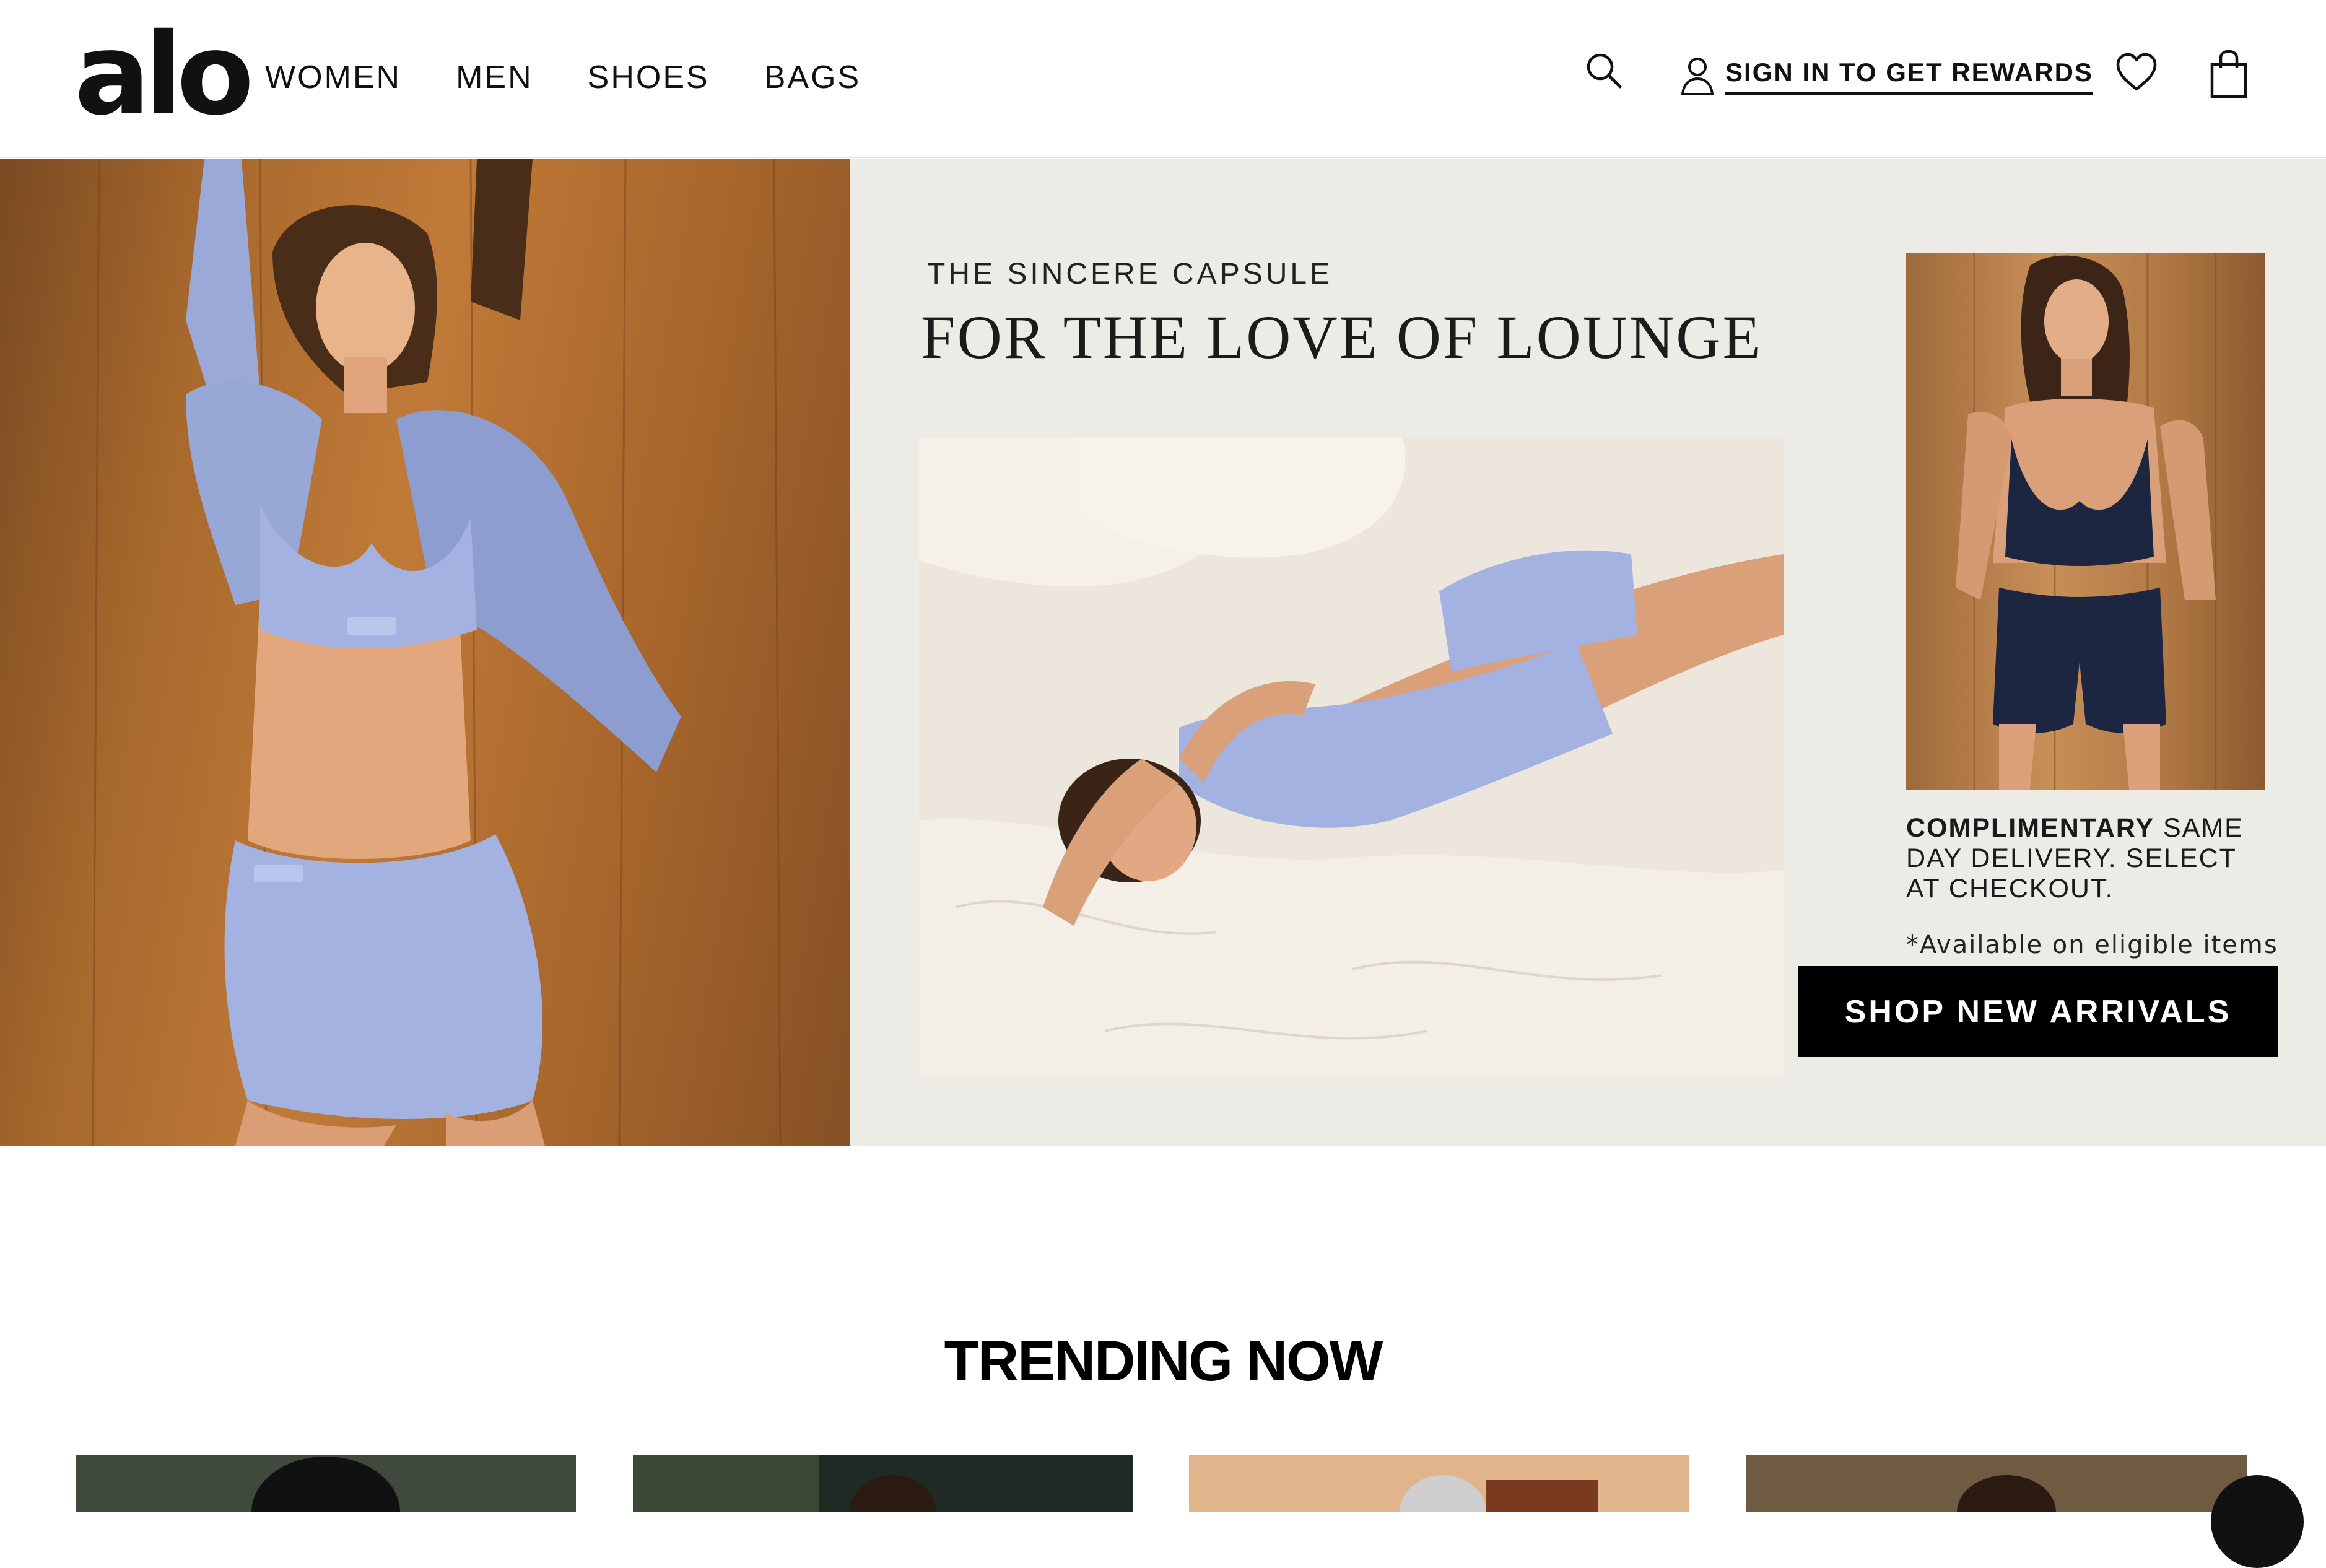 Image resolution: width=2326 pixels, height=1568 pixels. I want to click on shop-new-arrivals-button: SHOP NEW ARRIVALS, so click(2038, 1012).